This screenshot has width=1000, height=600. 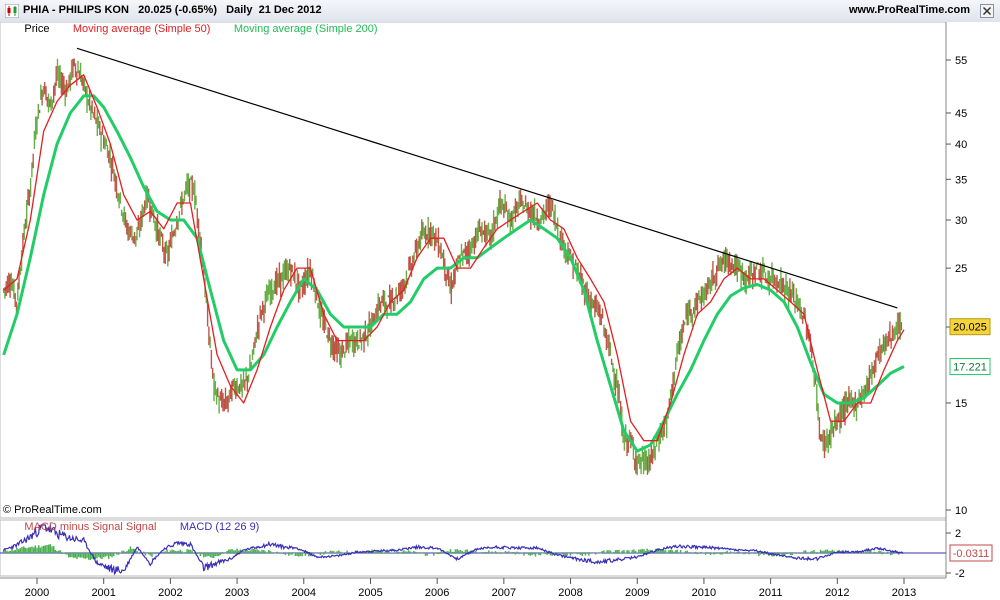 What do you see at coordinates (142, 29) in the screenshot?
I see `legend-ma50: Moving average (Simple 50)` at bounding box center [142, 29].